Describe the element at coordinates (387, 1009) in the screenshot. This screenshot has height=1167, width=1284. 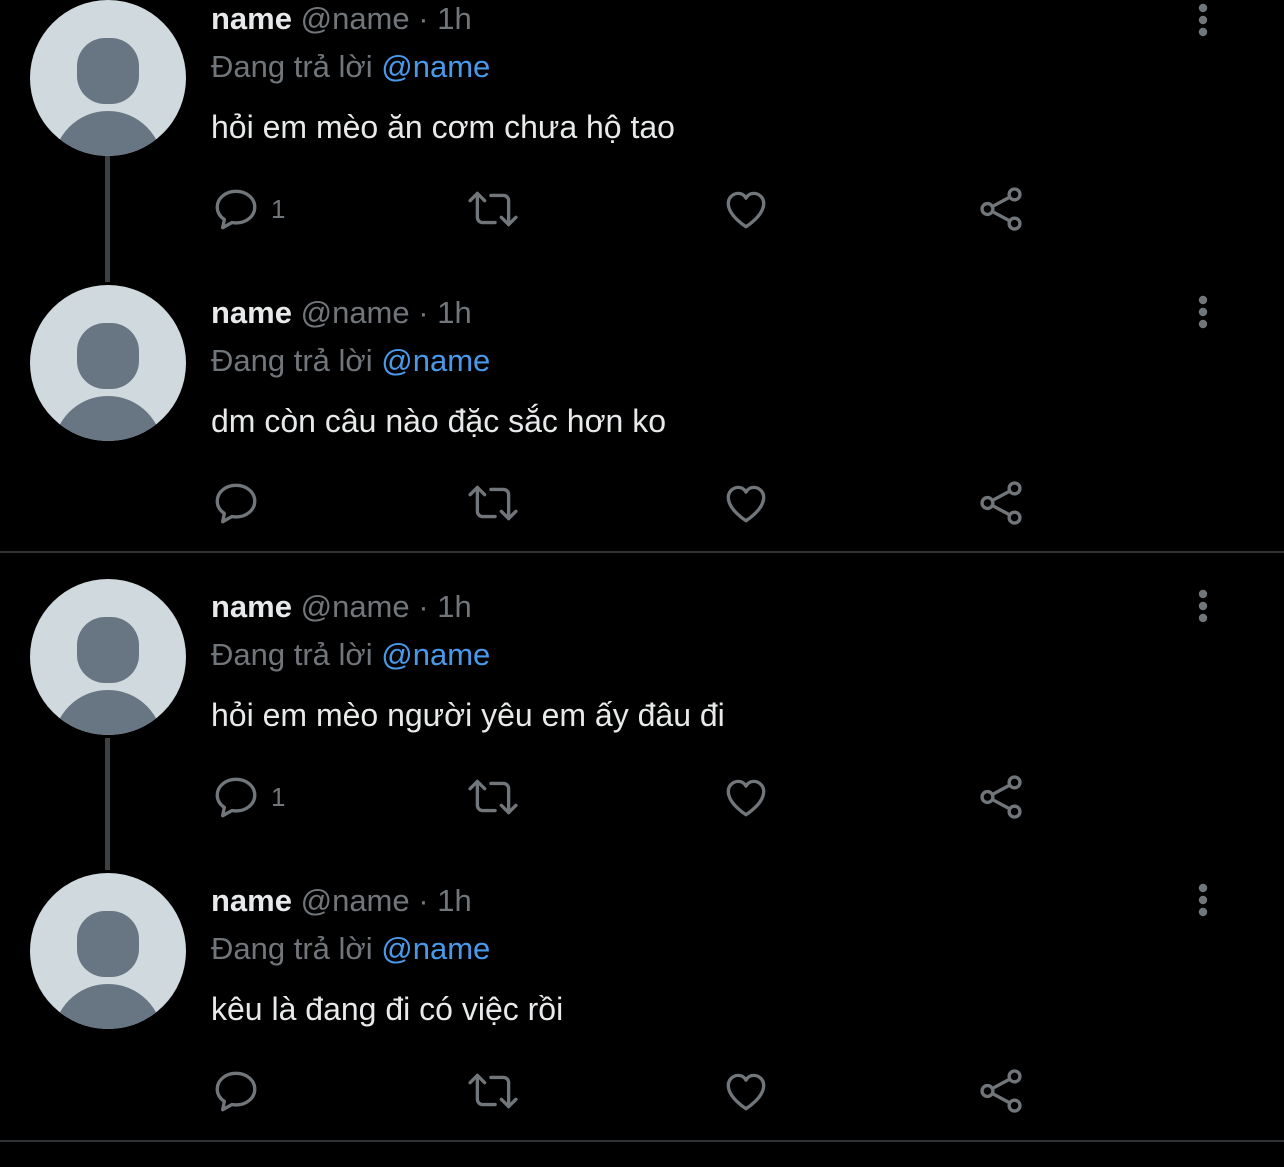
I see `tweet-text: kêu là đang đi có việc rồi` at that location.